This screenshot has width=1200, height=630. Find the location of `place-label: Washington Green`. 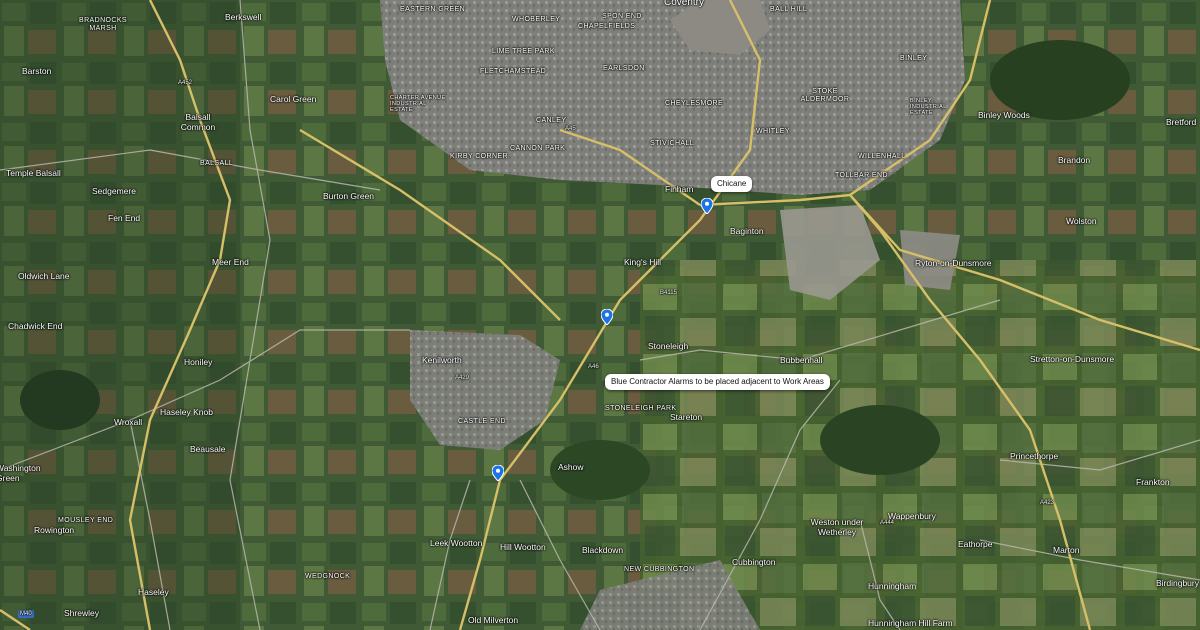

place-label: Washington Green is located at coordinates (20, 473).